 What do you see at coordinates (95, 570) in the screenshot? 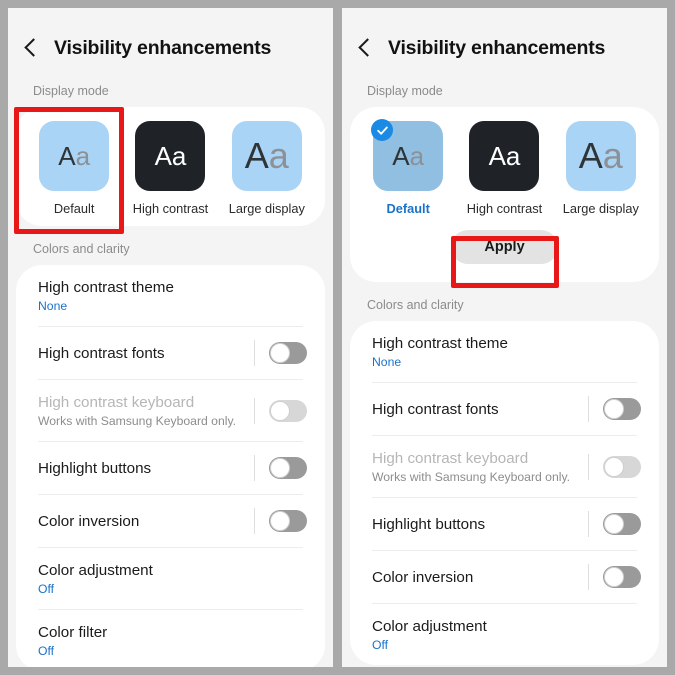
I see `list-item-title: Color adjustment` at bounding box center [95, 570].